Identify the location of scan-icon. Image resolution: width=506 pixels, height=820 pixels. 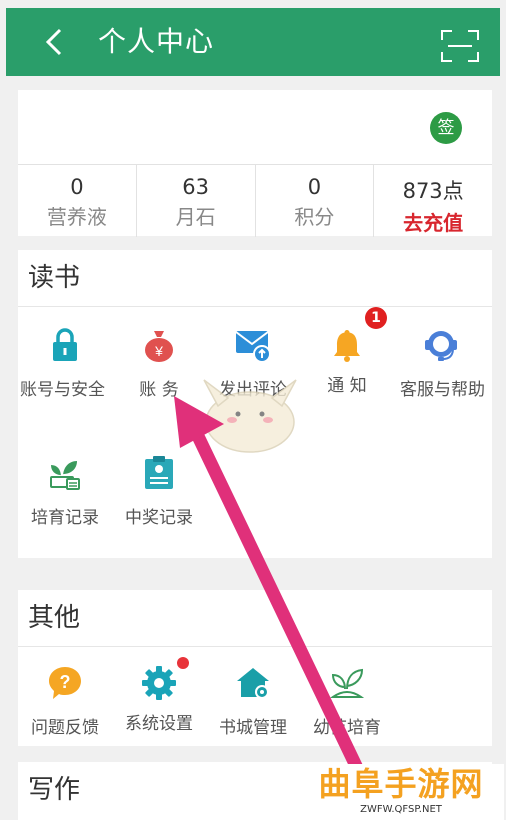
(460, 46).